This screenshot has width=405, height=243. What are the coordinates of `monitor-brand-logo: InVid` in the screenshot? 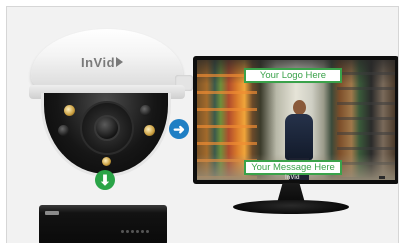 It's located at (292, 178).